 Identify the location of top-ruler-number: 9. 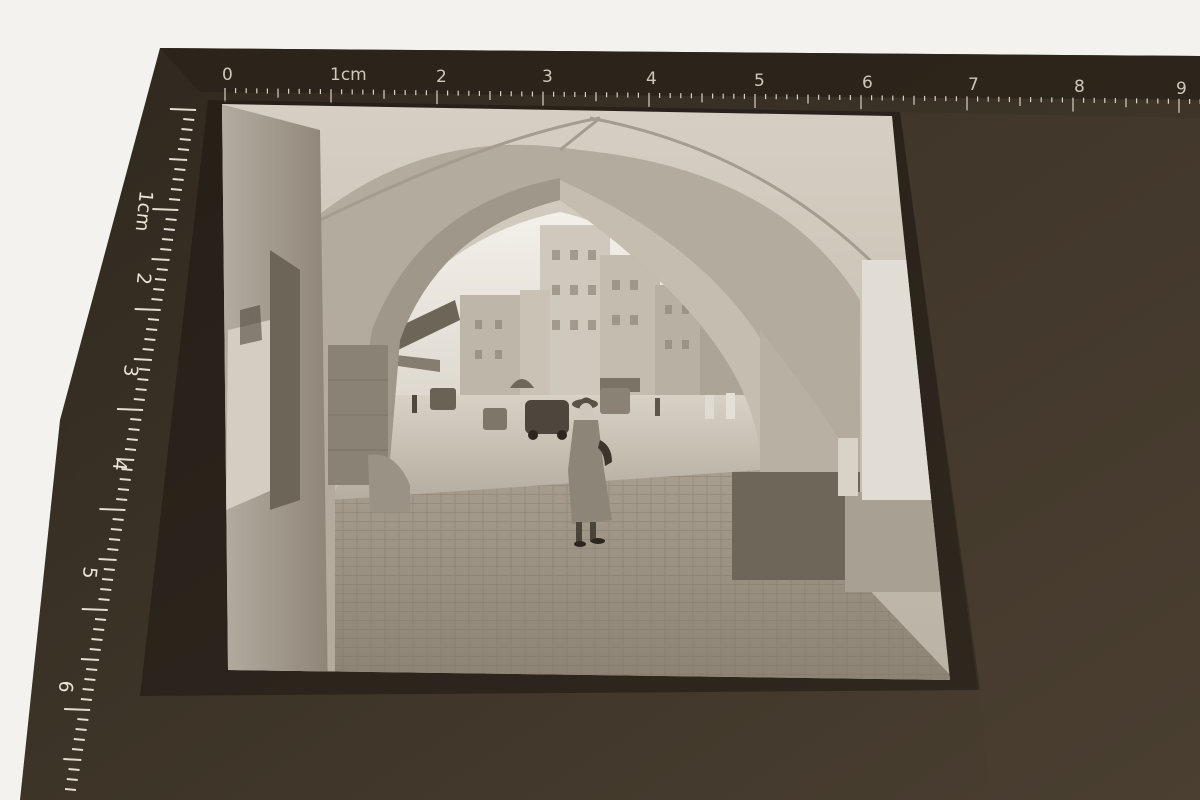
(1181, 89).